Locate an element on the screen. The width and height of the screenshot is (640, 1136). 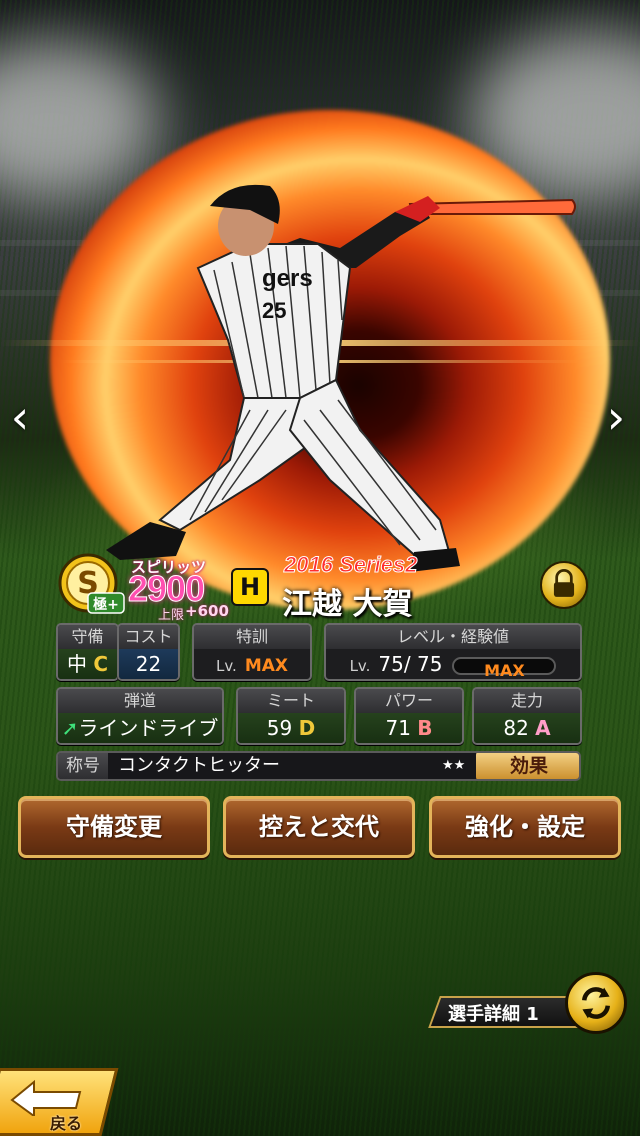
speed-value: 82 is located at coordinates (516, 728).